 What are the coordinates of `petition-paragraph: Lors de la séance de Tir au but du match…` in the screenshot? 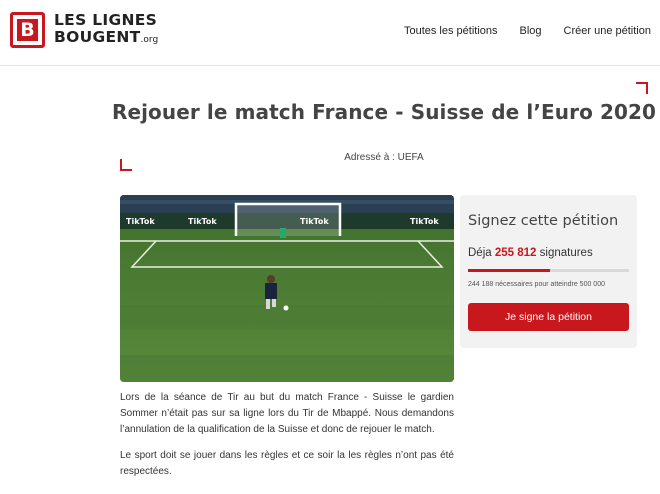 It's located at (287, 413).